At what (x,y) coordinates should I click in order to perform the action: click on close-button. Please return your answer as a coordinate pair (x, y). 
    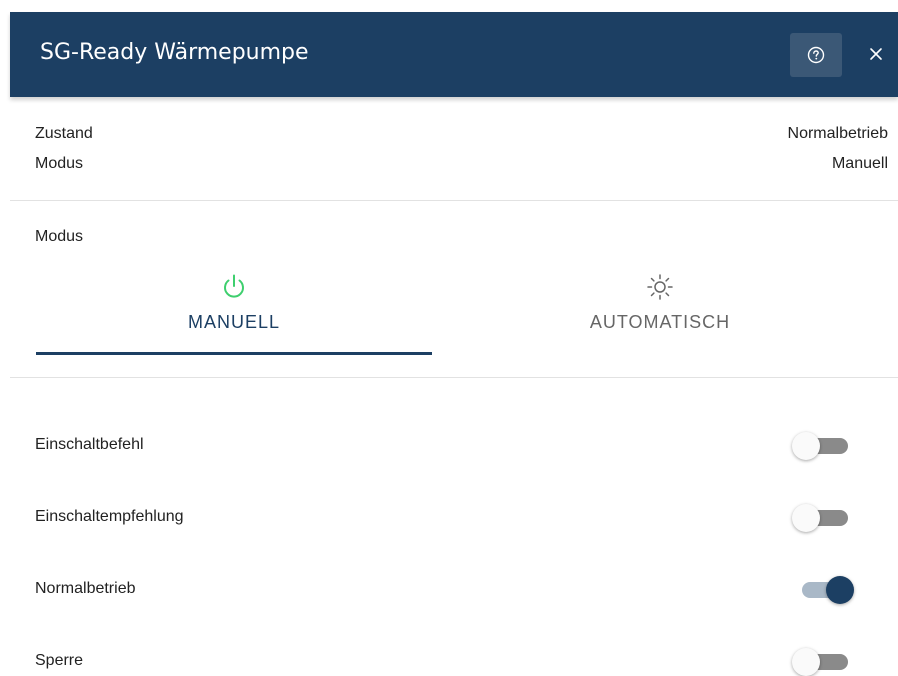
    Looking at the image, I should click on (876, 54).